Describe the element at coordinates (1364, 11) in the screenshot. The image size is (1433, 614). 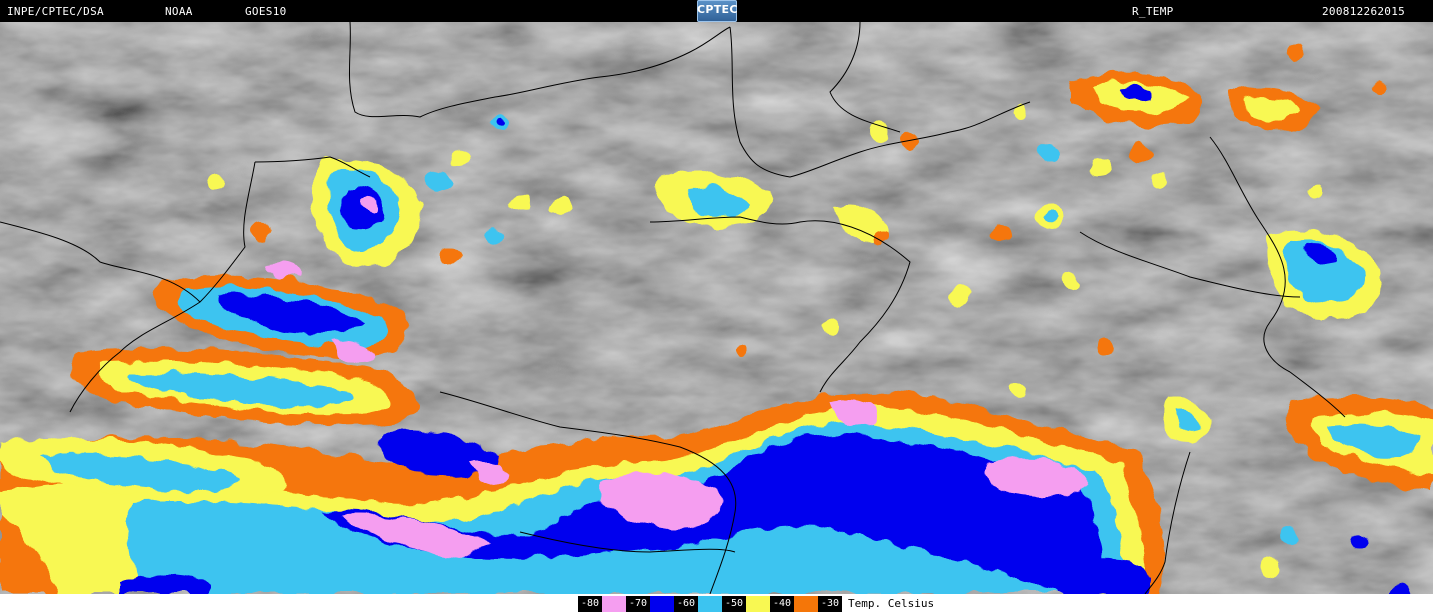
I see `datetime-label: 200812262015` at that location.